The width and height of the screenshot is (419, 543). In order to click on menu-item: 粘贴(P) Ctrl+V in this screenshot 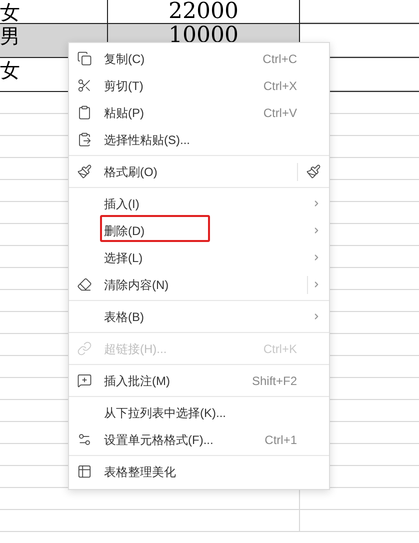, I will do `click(199, 112)`.